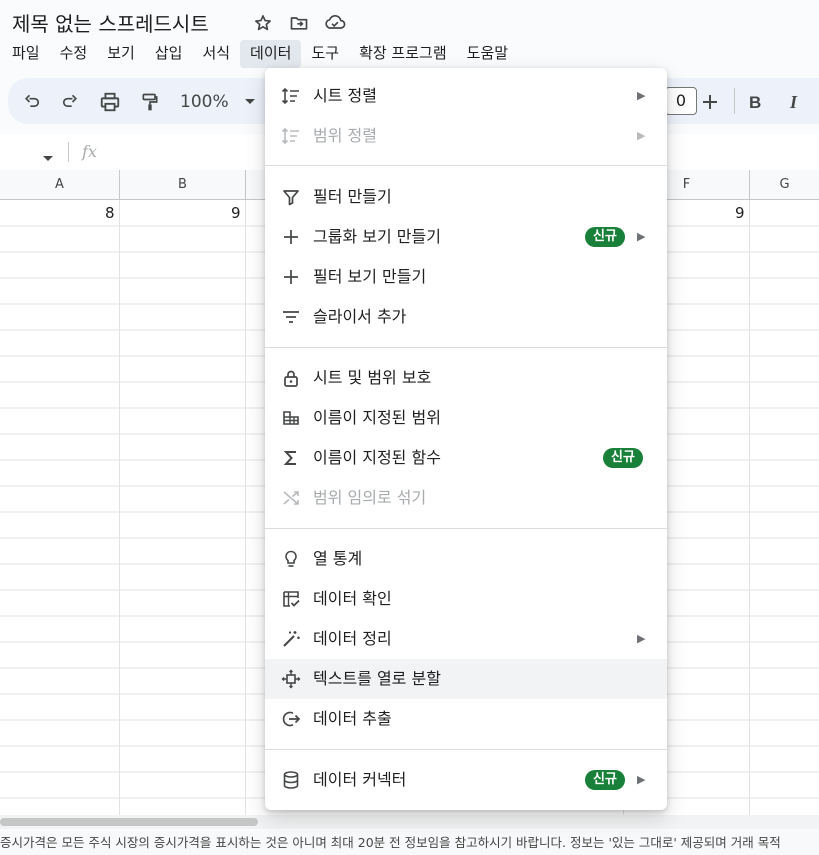 The height and width of the screenshot is (855, 819). Describe the element at coordinates (466, 418) in the screenshot. I see `menu-item-named-ranges: 이름이 지정된 범위` at that location.